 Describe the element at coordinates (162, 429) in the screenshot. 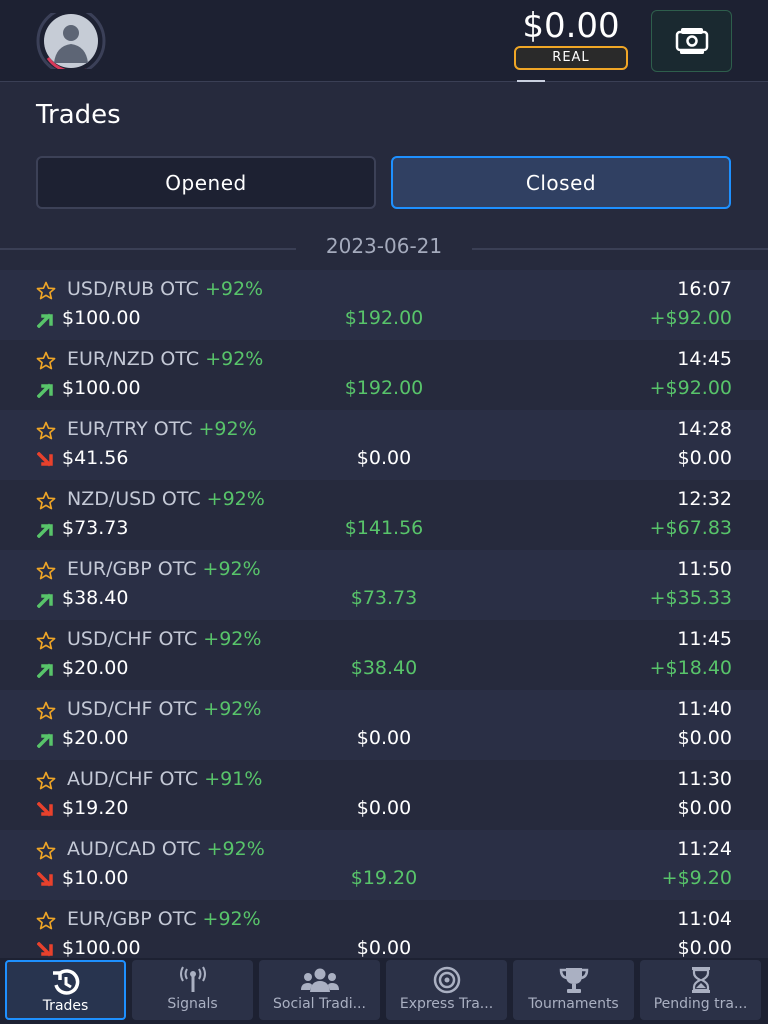

I see `asset-pair: EUR/TRY OTC +92%` at that location.